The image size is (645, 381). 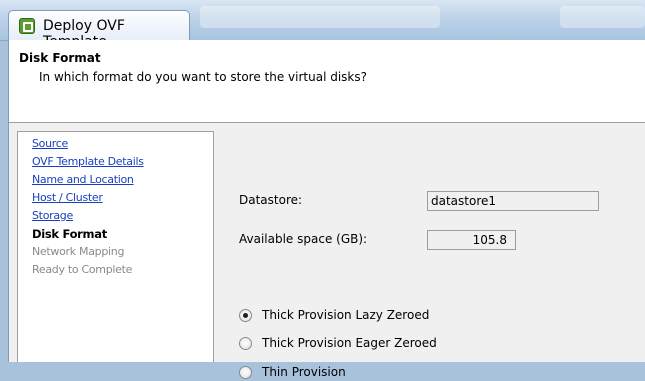 I want to click on available-space-label: Available space (GB):, so click(x=303, y=239).